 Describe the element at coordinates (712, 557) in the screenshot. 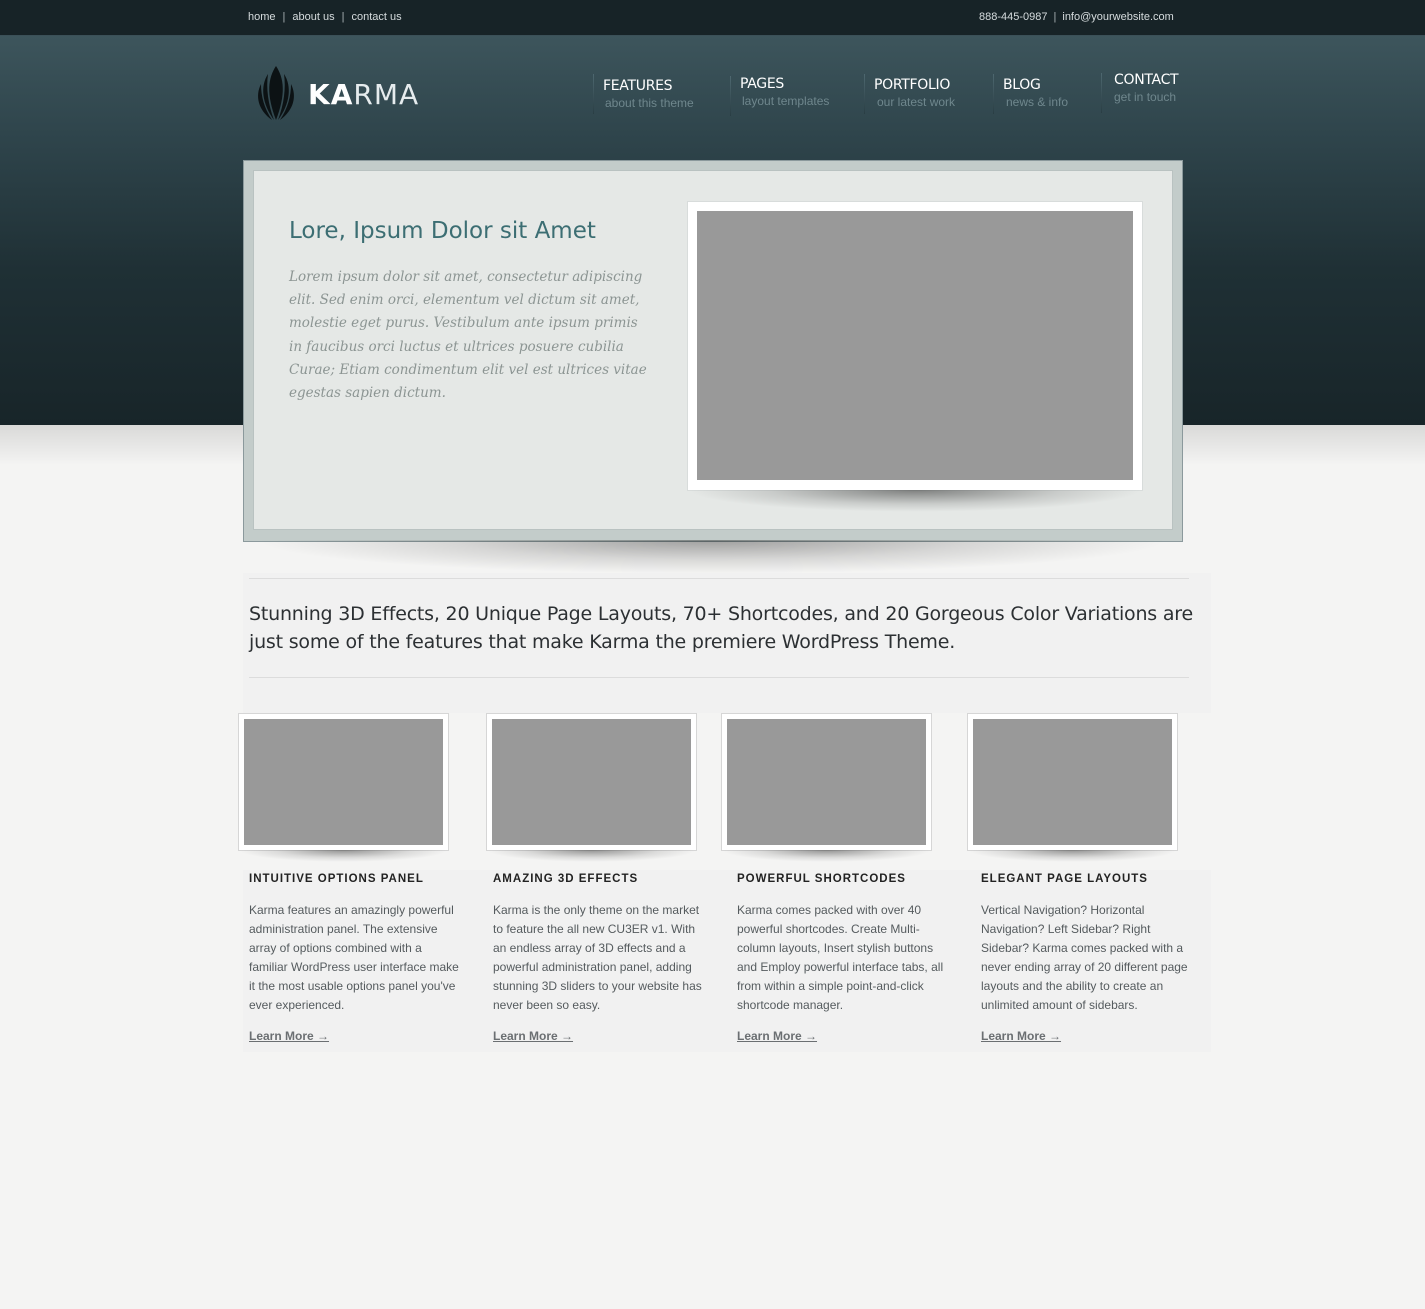

I see `slider-shadow` at that location.